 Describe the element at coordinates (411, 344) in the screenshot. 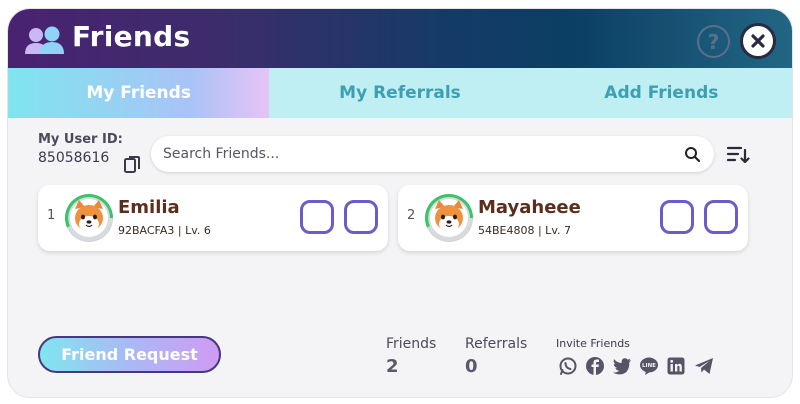

I see `friends-count-label: Friends` at that location.